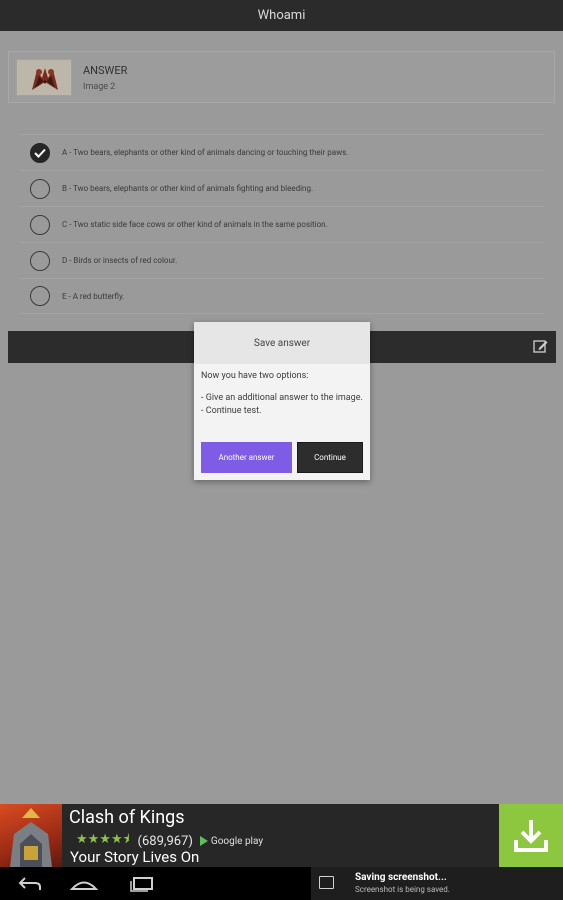 This screenshot has width=563, height=900. What do you see at coordinates (84, 884) in the screenshot?
I see `home-icon` at bounding box center [84, 884].